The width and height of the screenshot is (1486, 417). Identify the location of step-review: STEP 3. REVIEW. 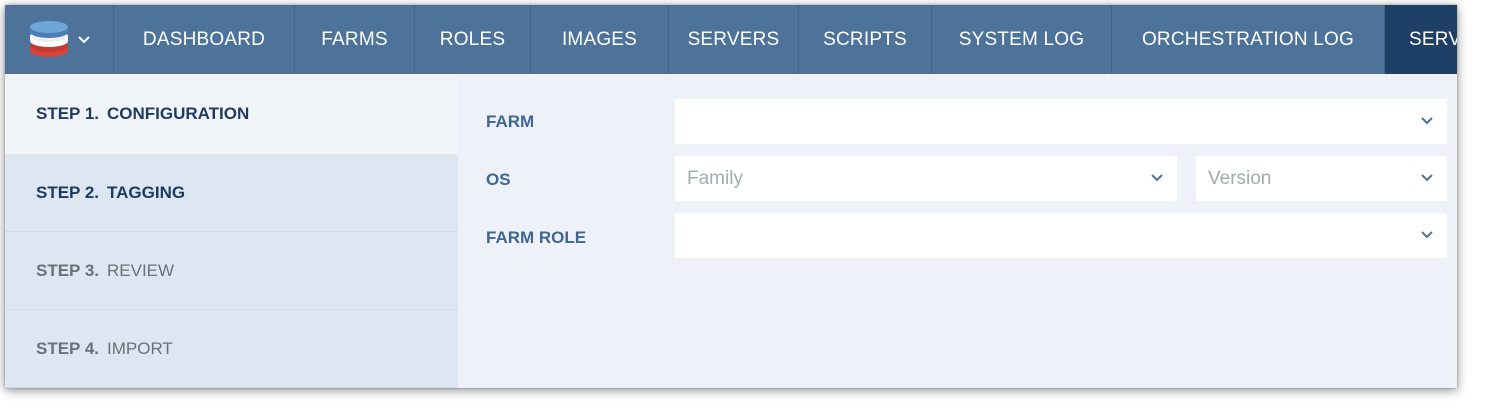
(231, 271).